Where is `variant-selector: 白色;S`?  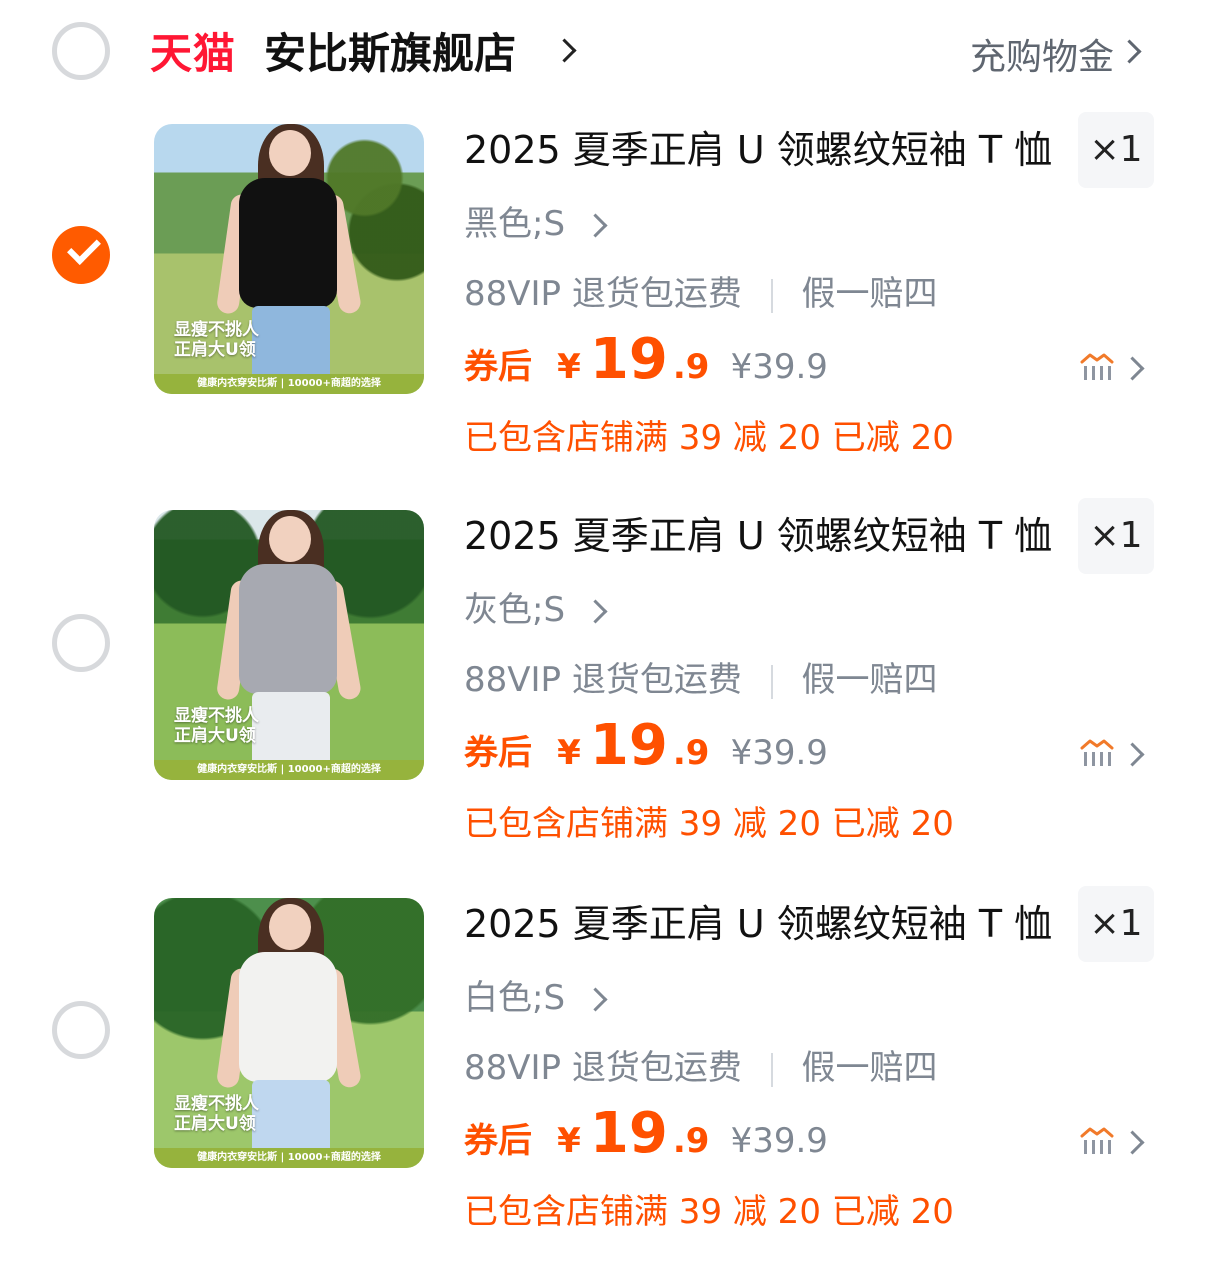
variant-selector: 白色;S is located at coordinates (514, 994).